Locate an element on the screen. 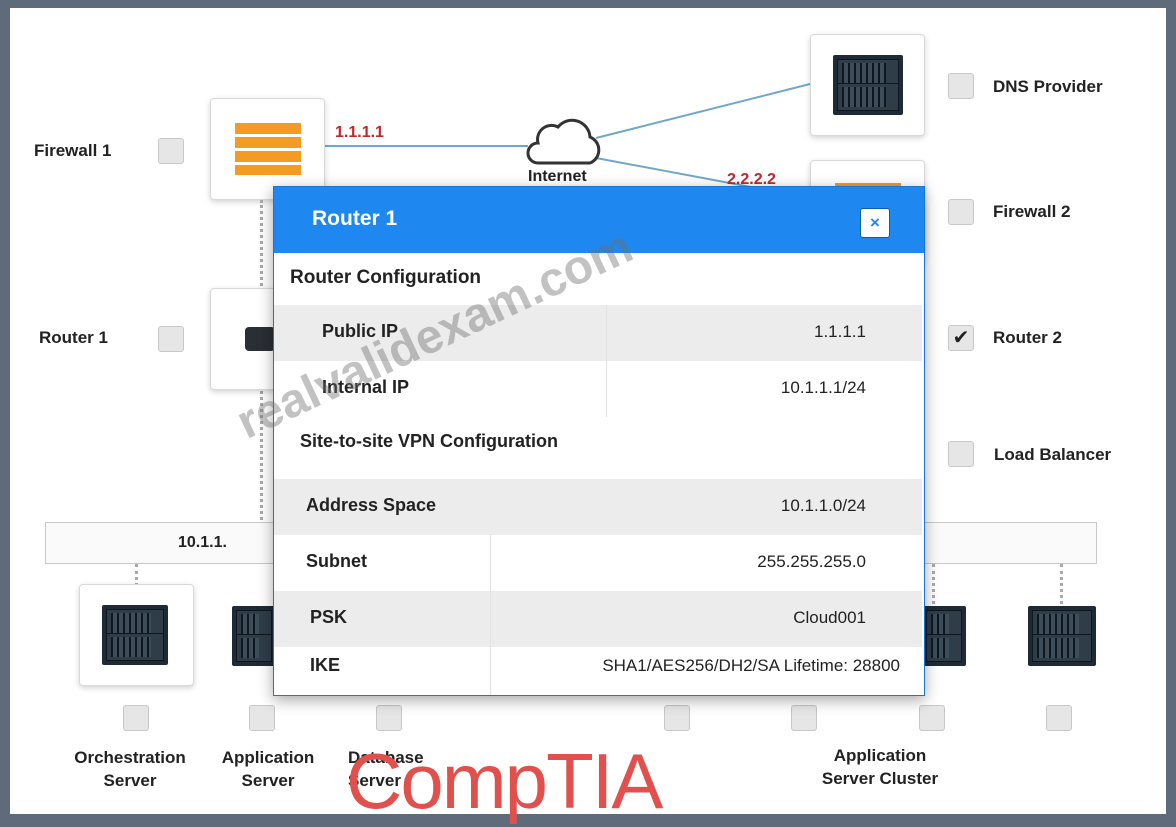 The image size is (1176, 827). row-key: IKE is located at coordinates (325, 665).